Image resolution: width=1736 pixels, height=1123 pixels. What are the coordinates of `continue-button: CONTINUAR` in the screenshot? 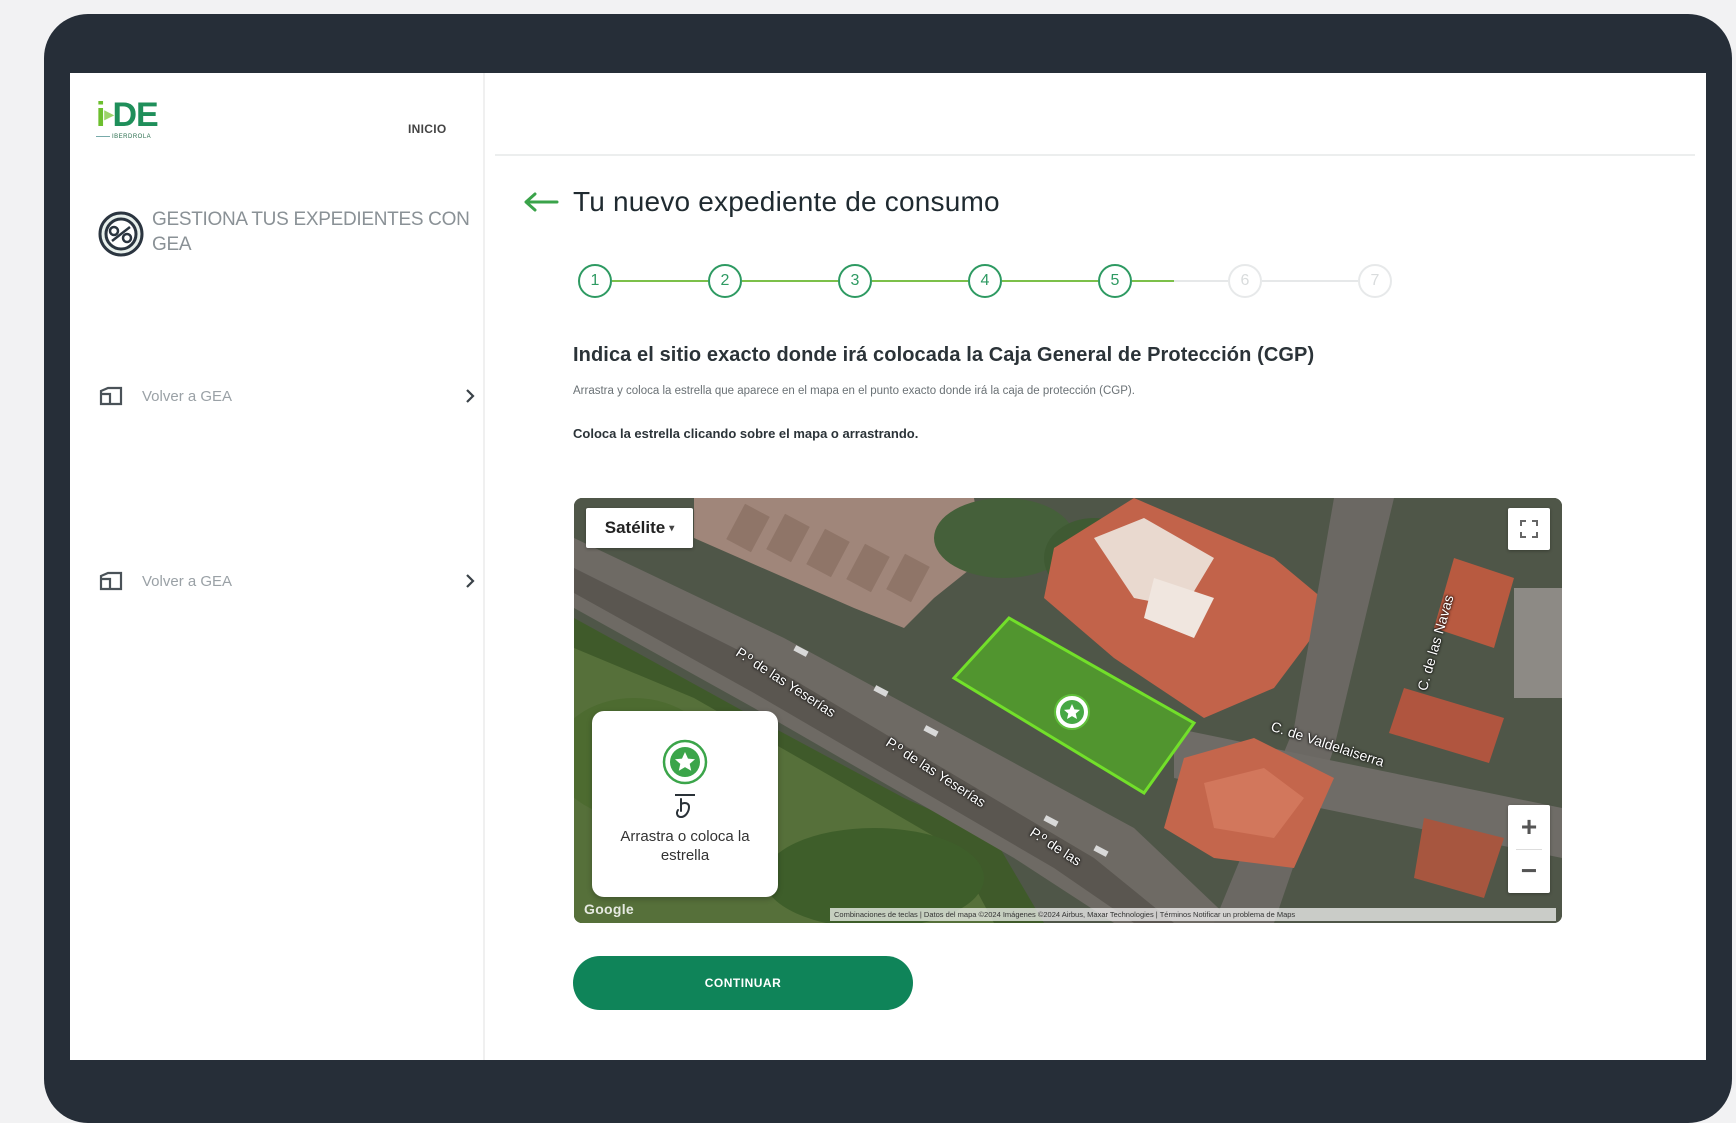 It's located at (743, 983).